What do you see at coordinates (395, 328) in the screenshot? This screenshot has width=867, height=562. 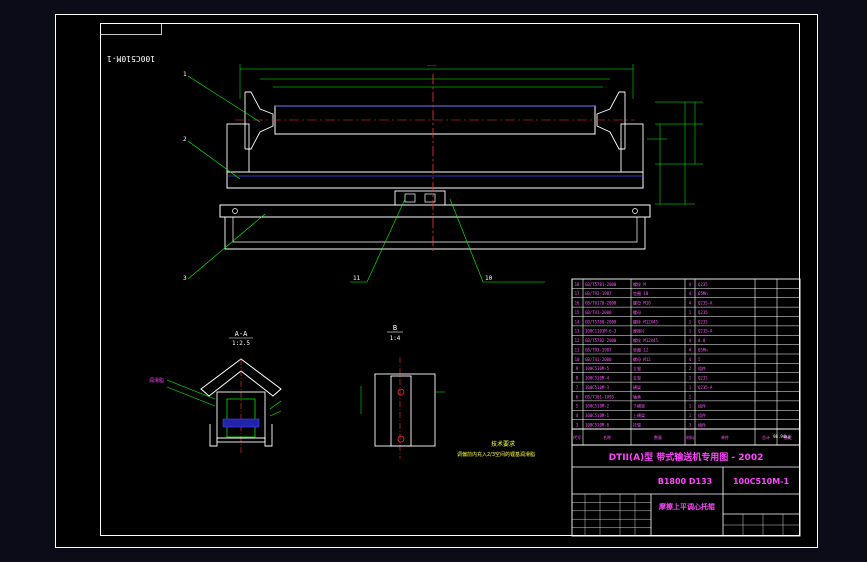 I see `view-b-label: B` at bounding box center [395, 328].